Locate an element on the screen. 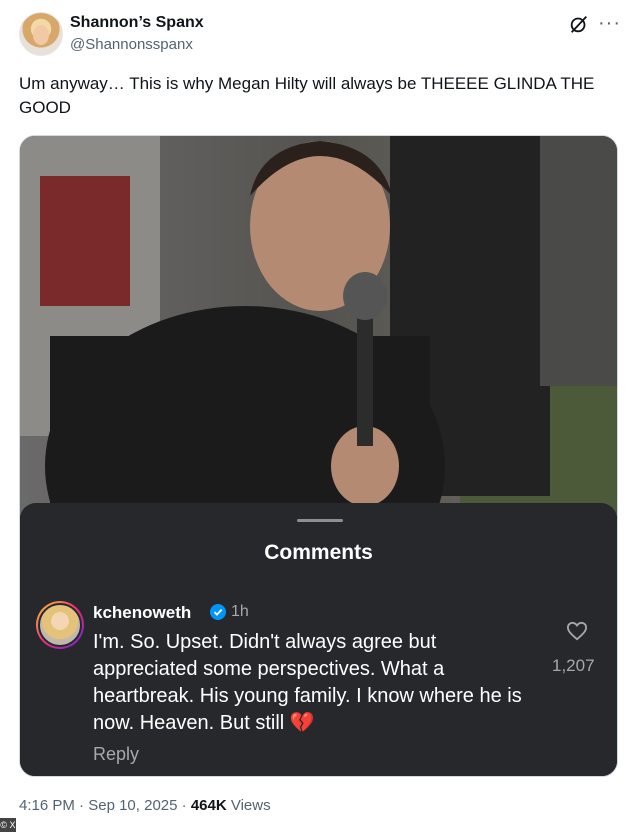  verified-icon is located at coordinates (218, 612).